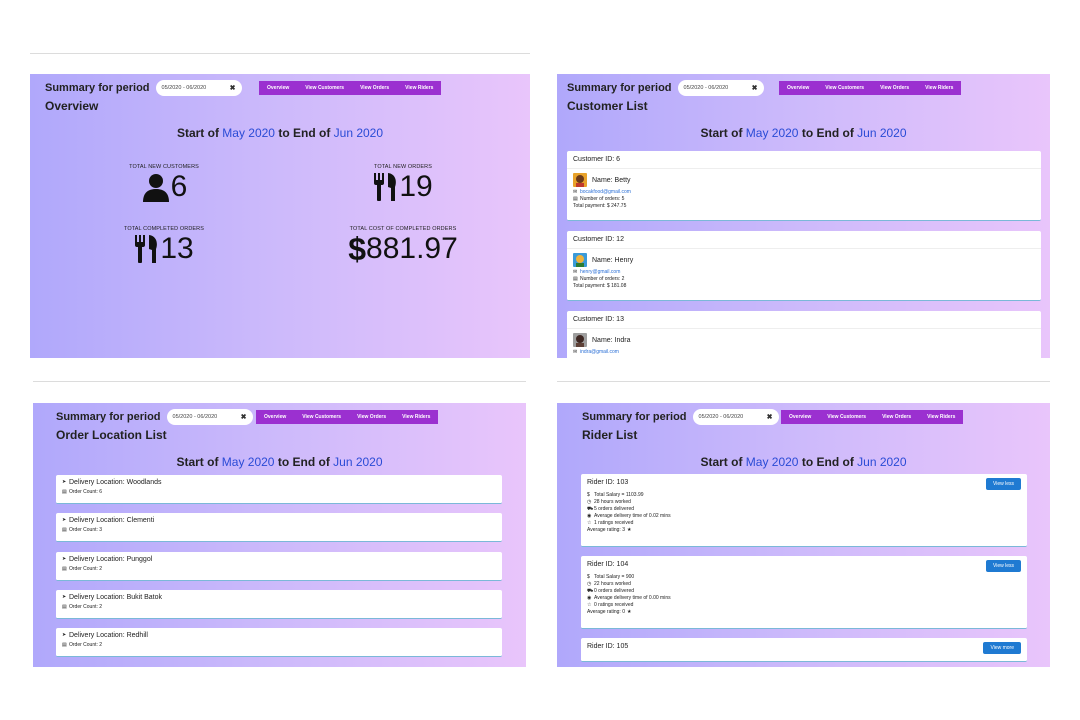  What do you see at coordinates (72, 106) in the screenshot?
I see `page-title: Overview` at bounding box center [72, 106].